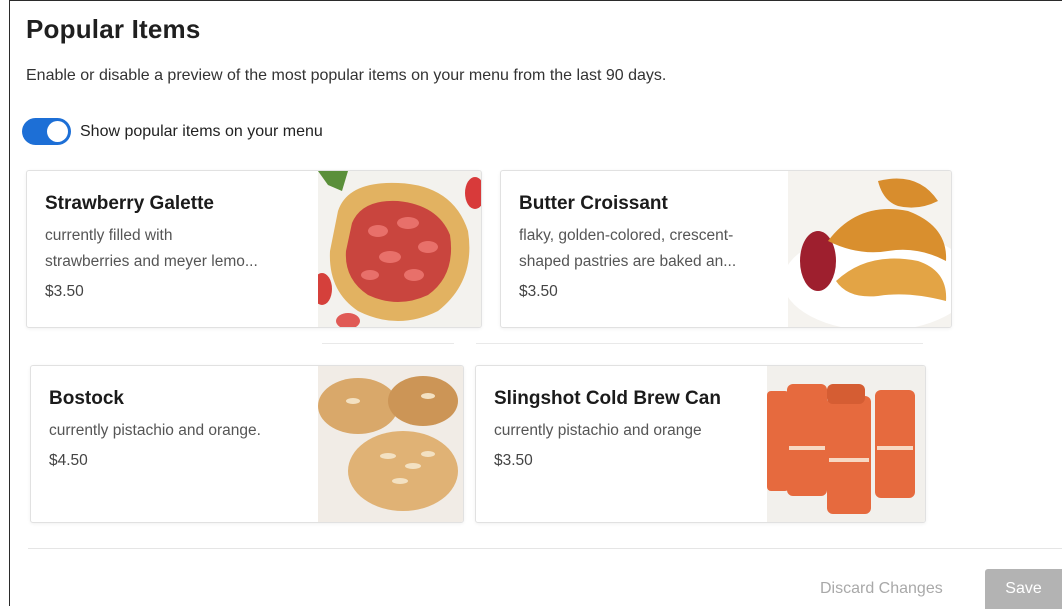 Image resolution: width=1062 pixels, height=609 pixels. I want to click on toggle-knob, so click(57, 131).